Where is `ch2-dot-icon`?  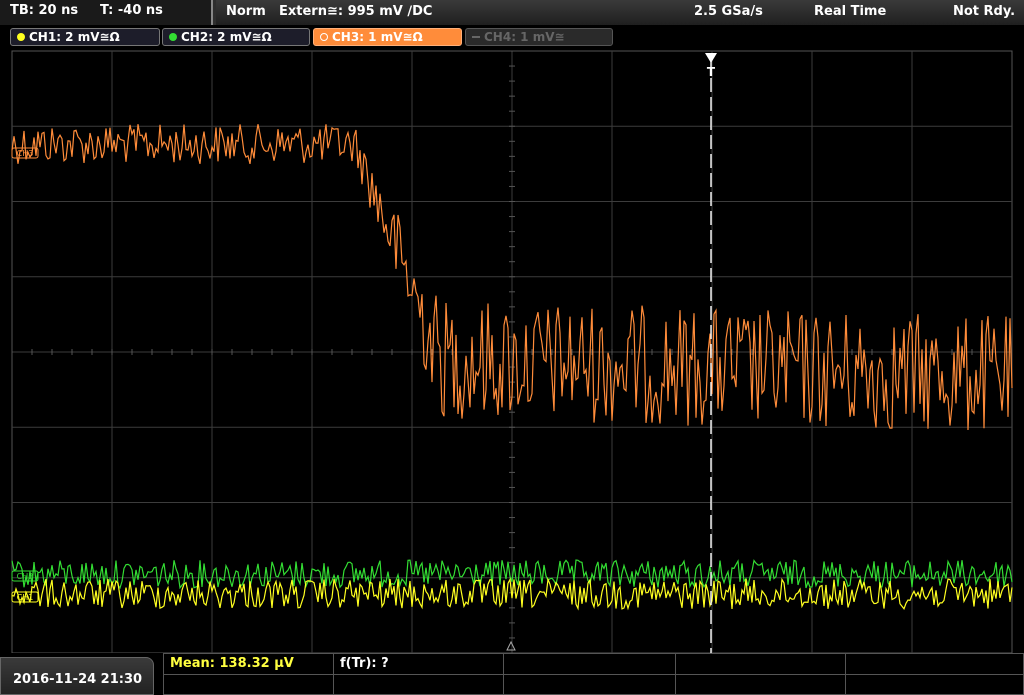
ch2-dot-icon is located at coordinates (173, 37).